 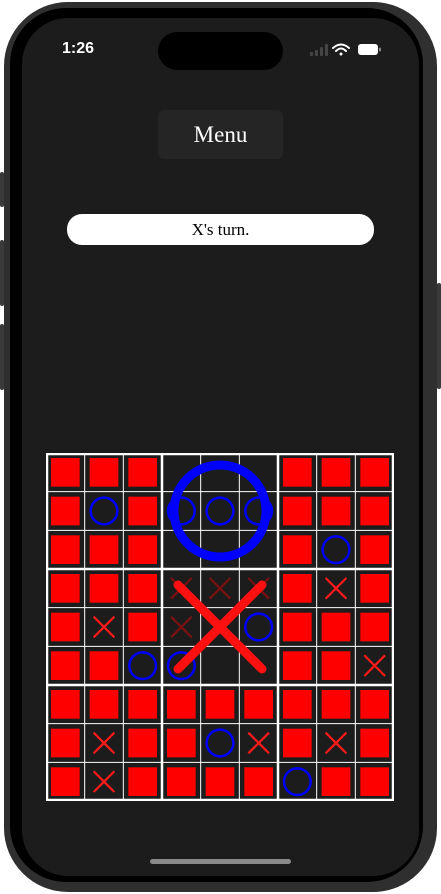 I want to click on signal-icon, so click(x=319, y=50).